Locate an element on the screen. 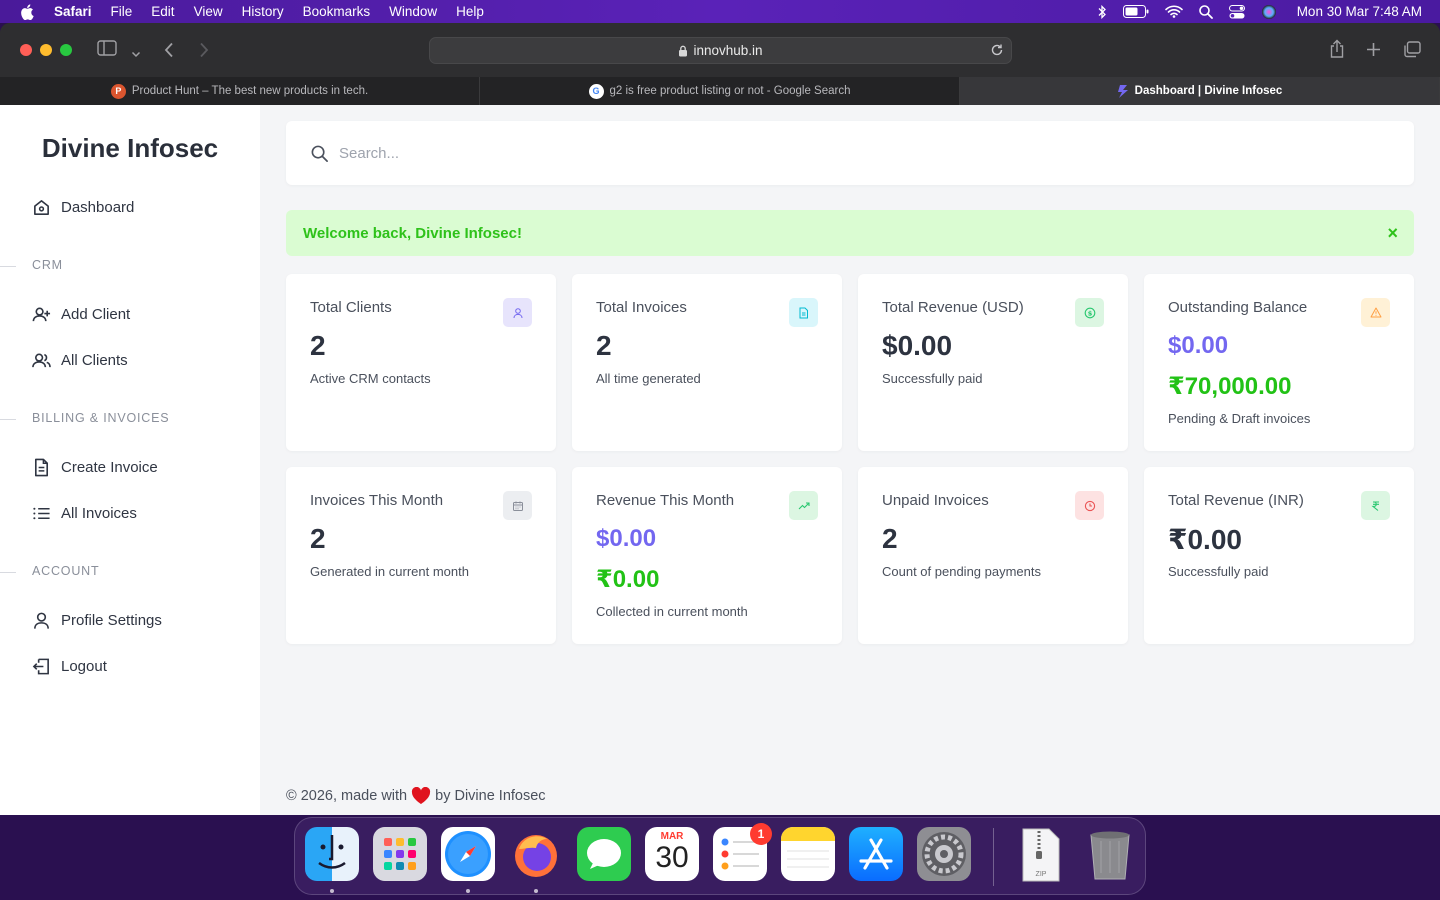 The height and width of the screenshot is (900, 1440). search-input is located at coordinates (789, 153).